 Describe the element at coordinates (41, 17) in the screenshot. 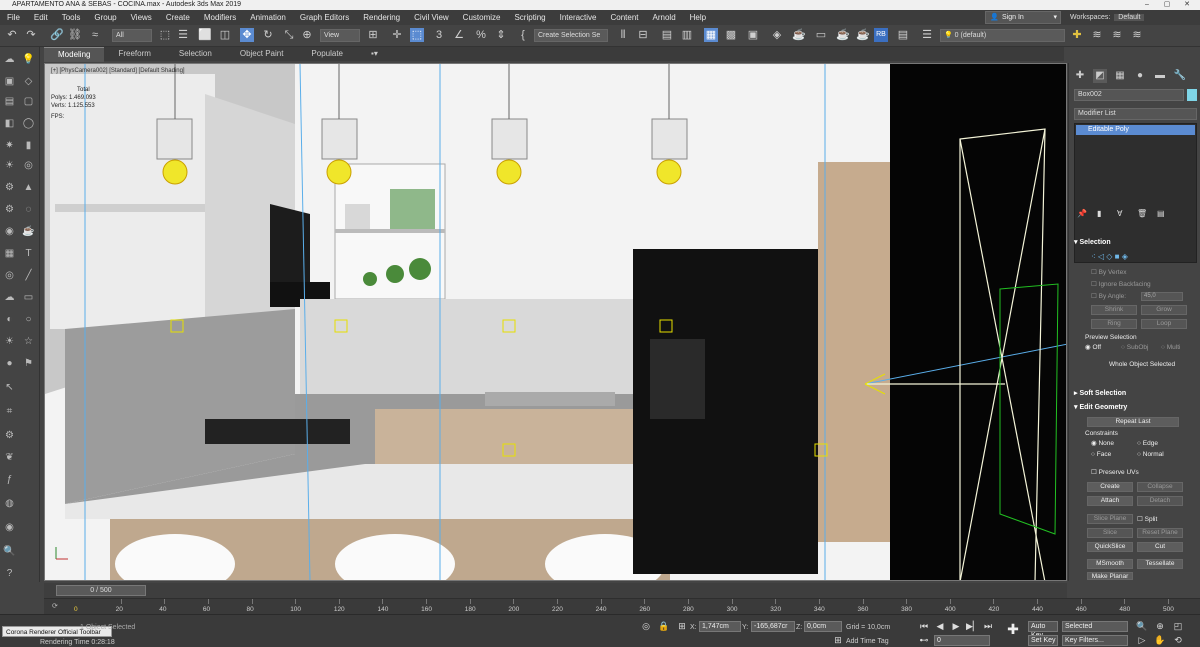

I see `menu-edit: Edit` at that location.